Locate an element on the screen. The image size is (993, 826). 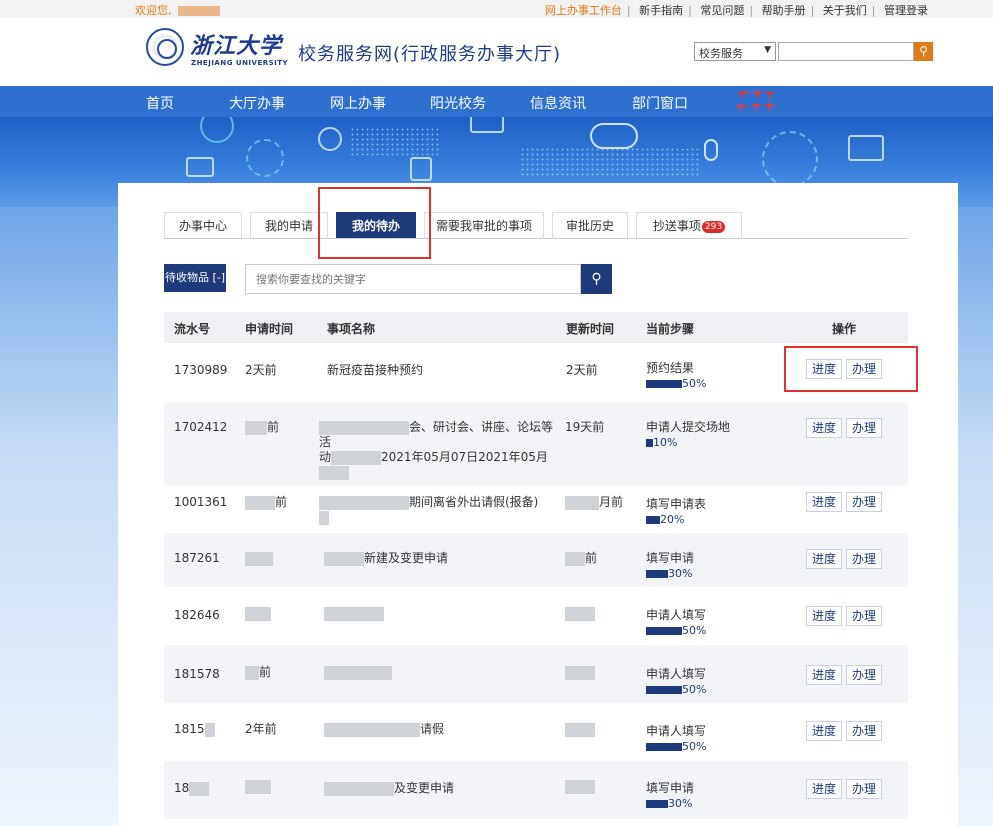
col-serial: 流水号 is located at coordinates (192, 329).